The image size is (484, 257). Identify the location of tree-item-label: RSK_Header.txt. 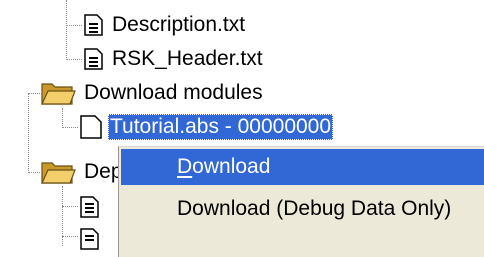
(187, 58).